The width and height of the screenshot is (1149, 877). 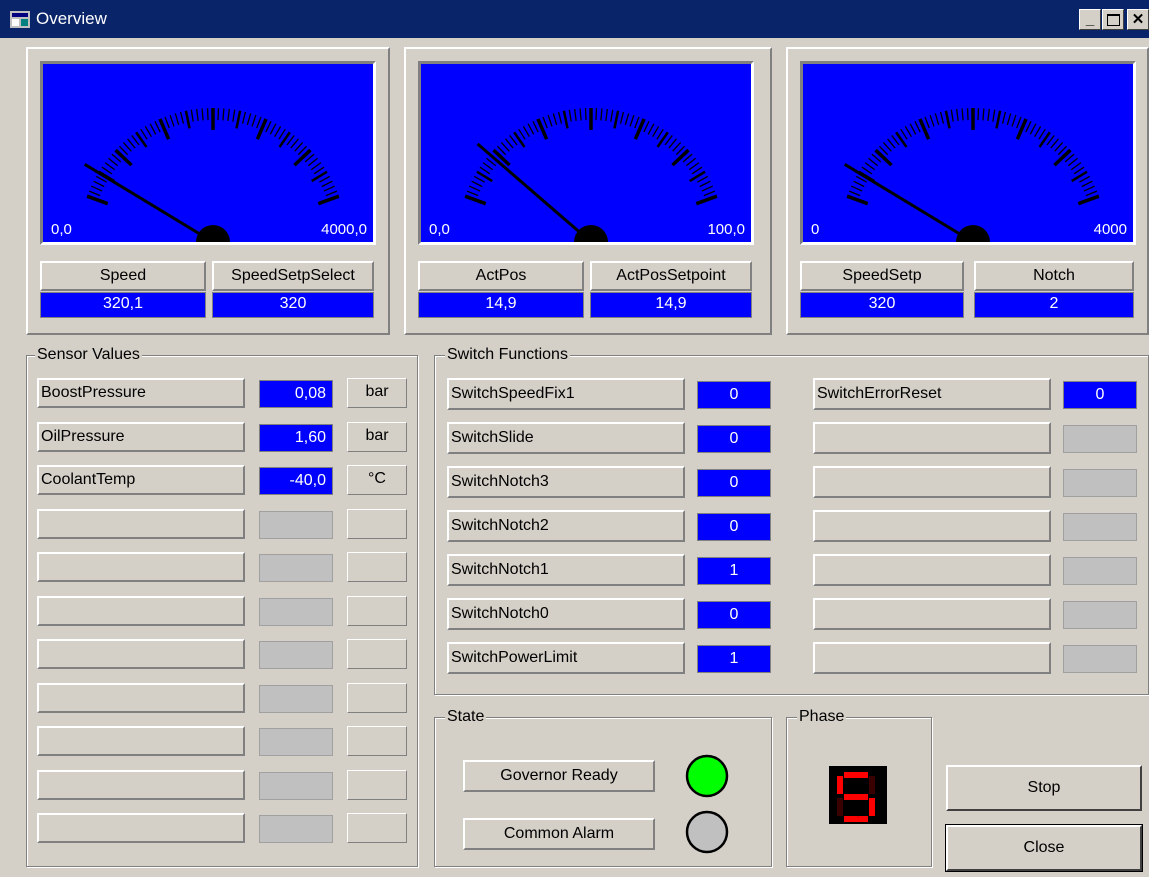 What do you see at coordinates (1044, 788) in the screenshot?
I see `stop-button: Stop` at bounding box center [1044, 788].